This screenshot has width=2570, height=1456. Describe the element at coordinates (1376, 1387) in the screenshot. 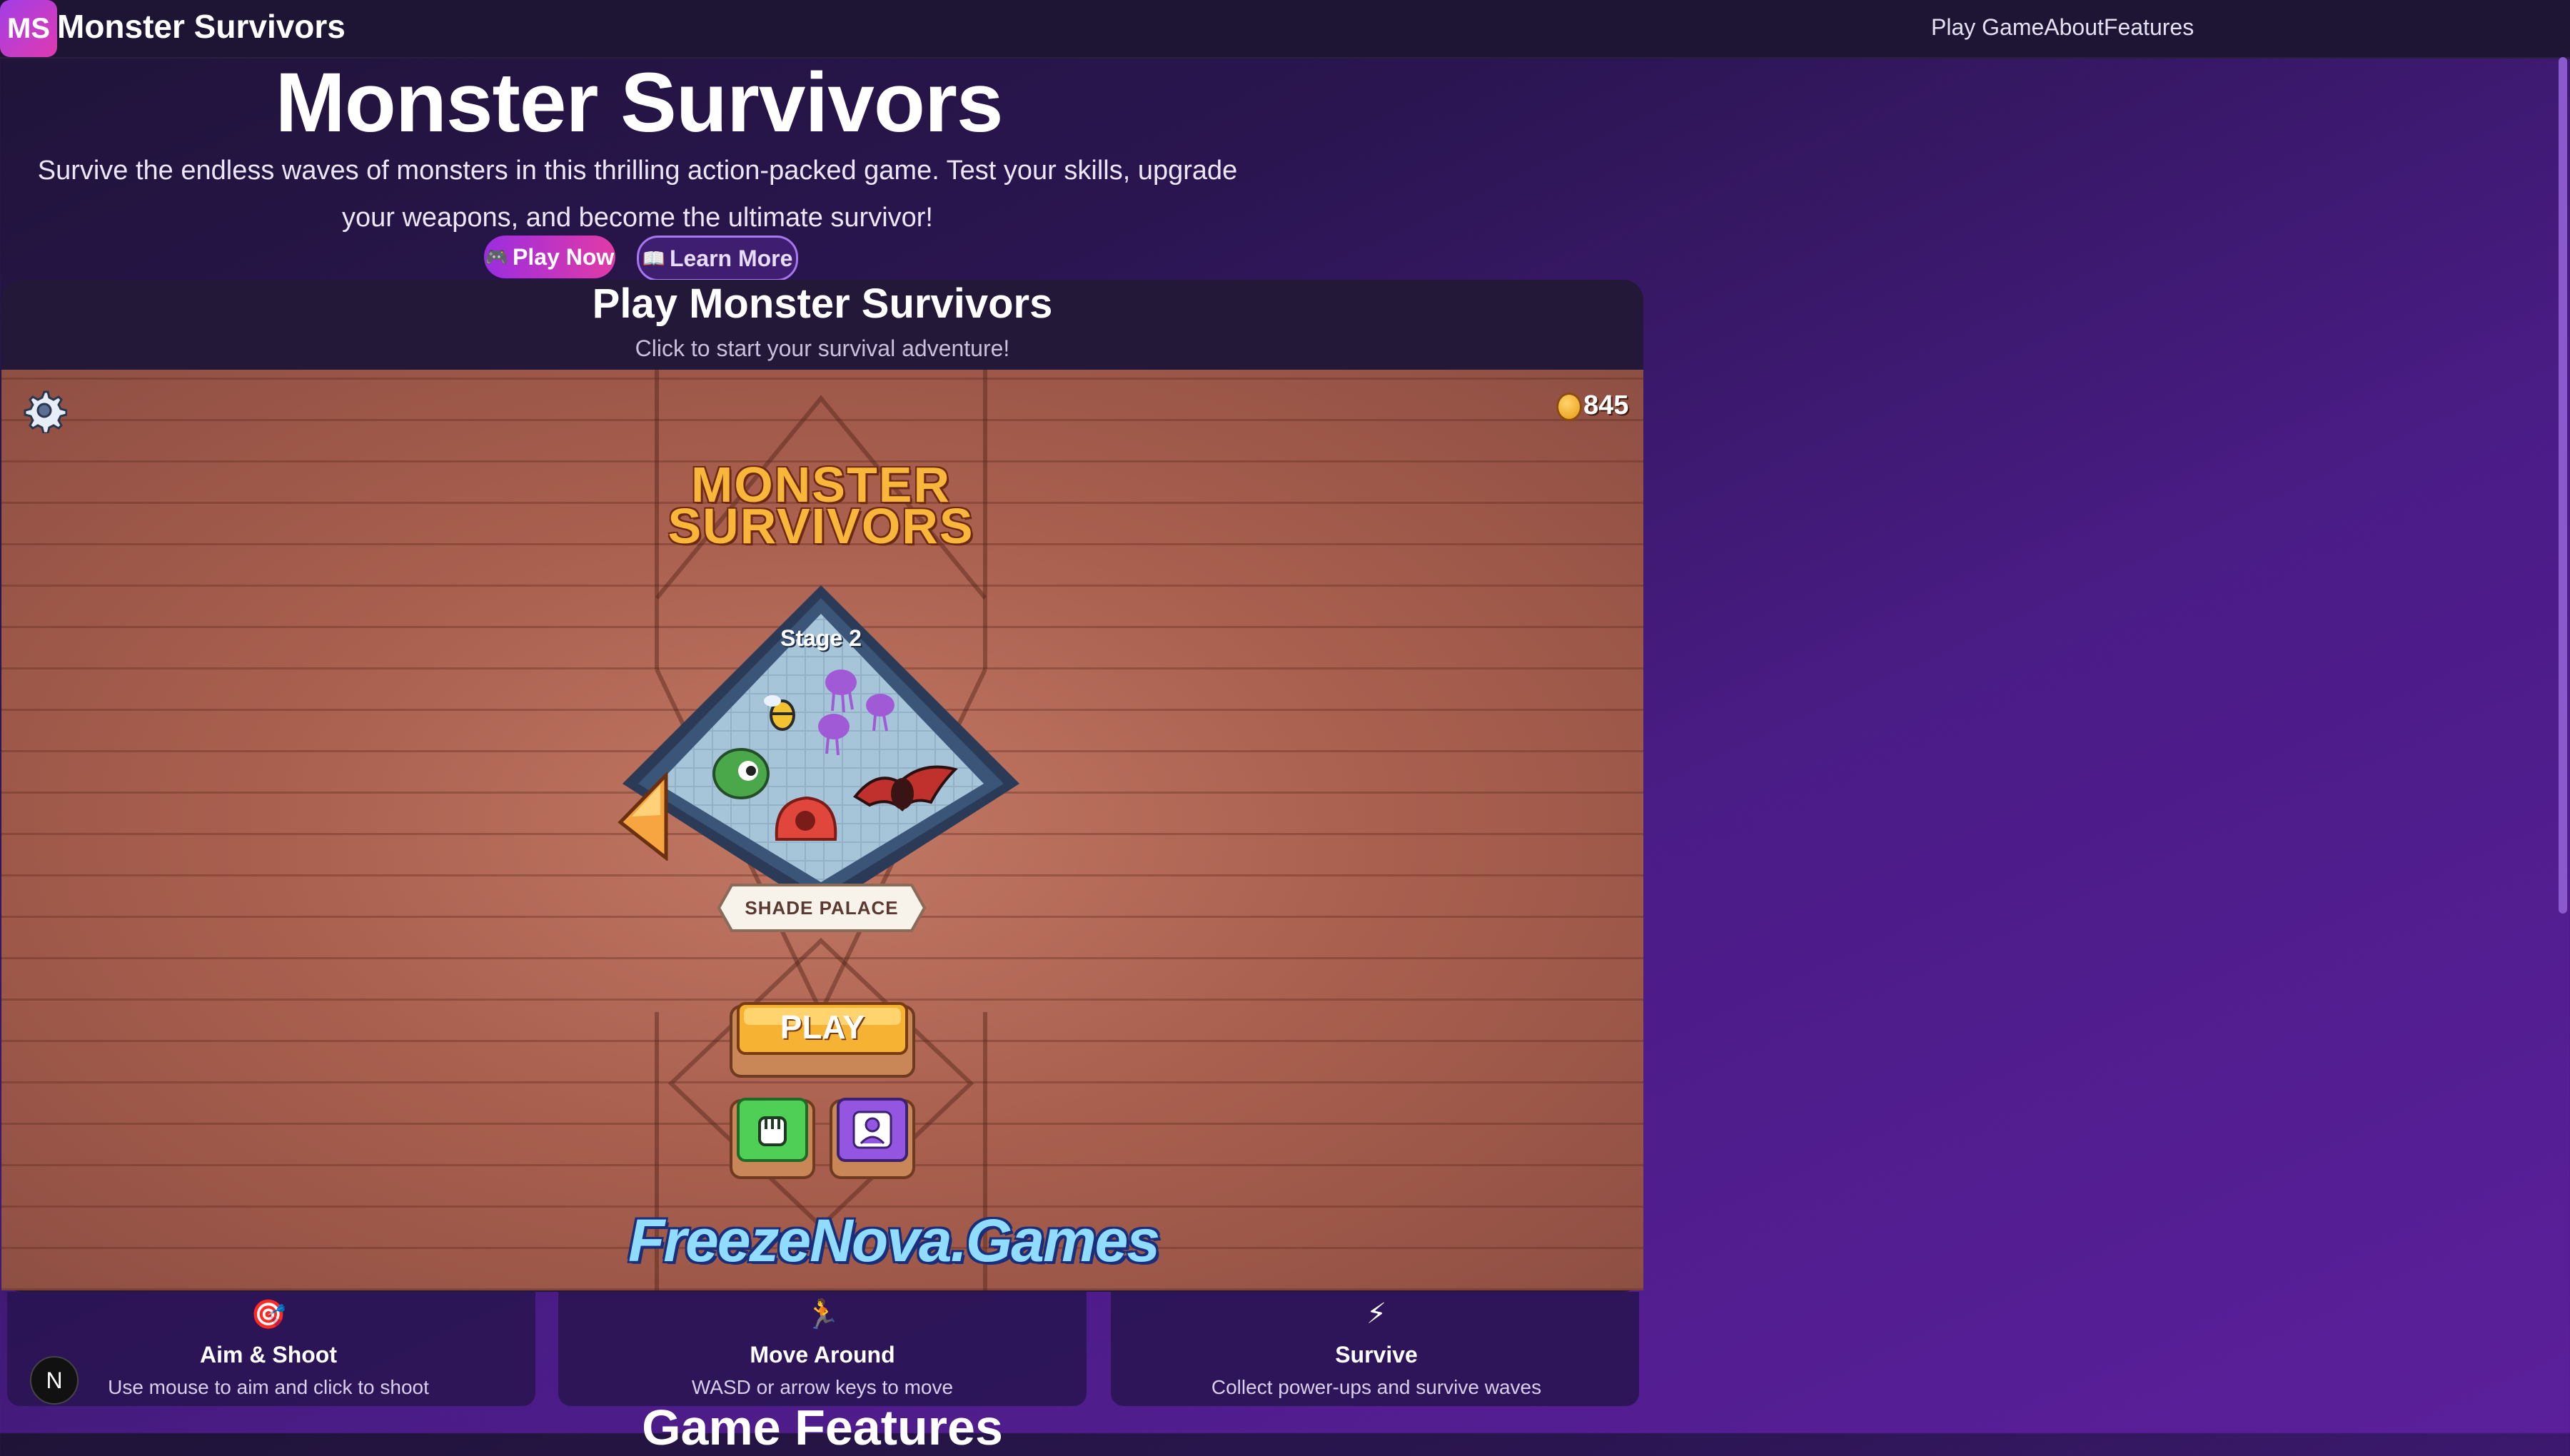

I see `feature-desc-survive: Collect power-ups and survive waves` at that location.